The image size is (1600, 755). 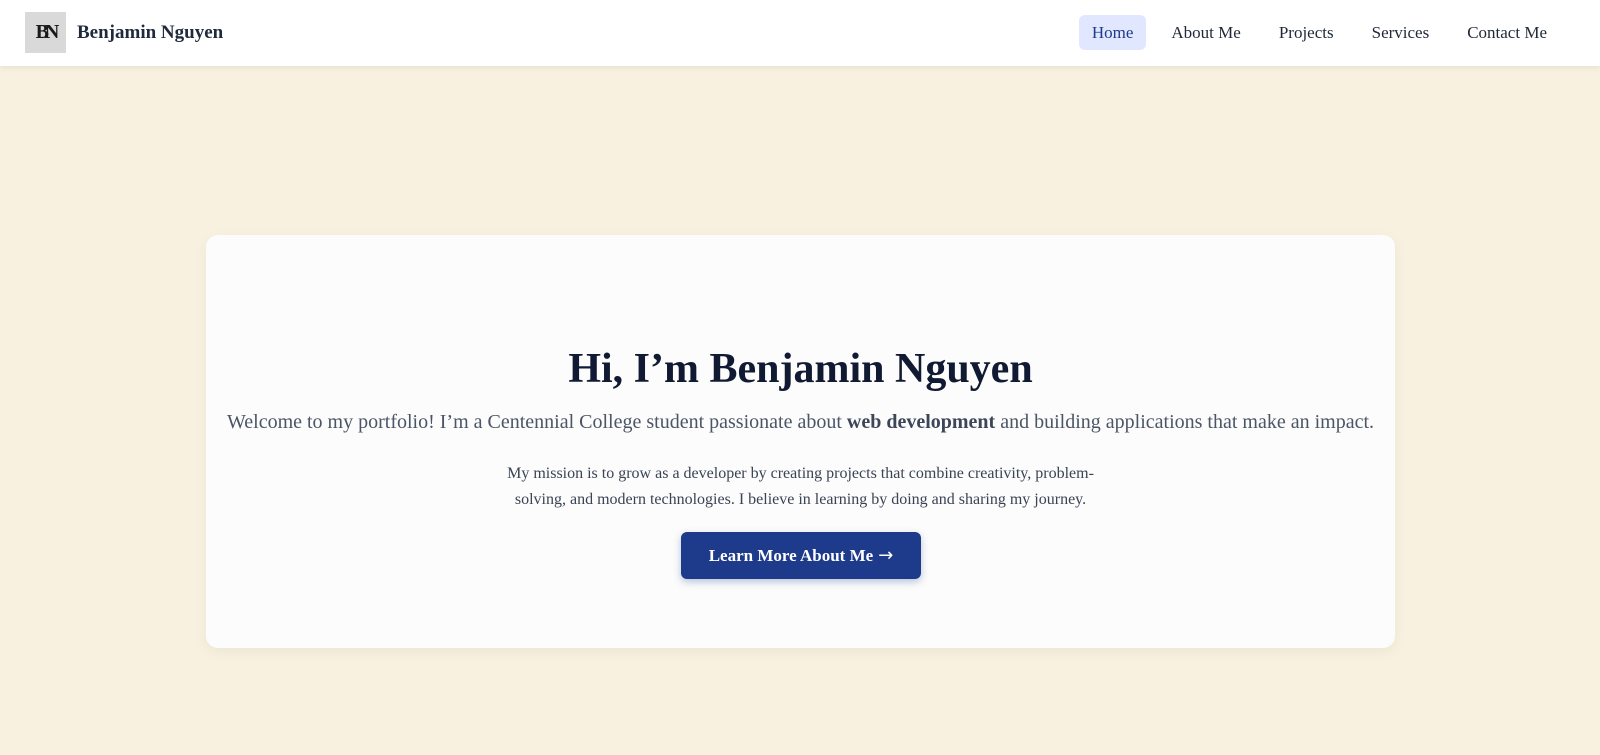 What do you see at coordinates (150, 33) in the screenshot?
I see `site-name: Benjamin Nguyen` at bounding box center [150, 33].